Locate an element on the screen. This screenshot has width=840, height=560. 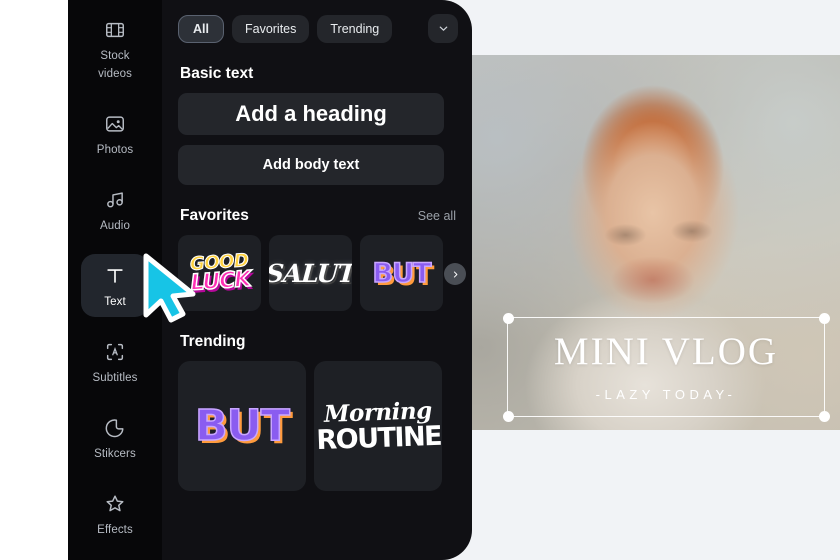
resize-handle-bottom-right is located at coordinates (824, 416).